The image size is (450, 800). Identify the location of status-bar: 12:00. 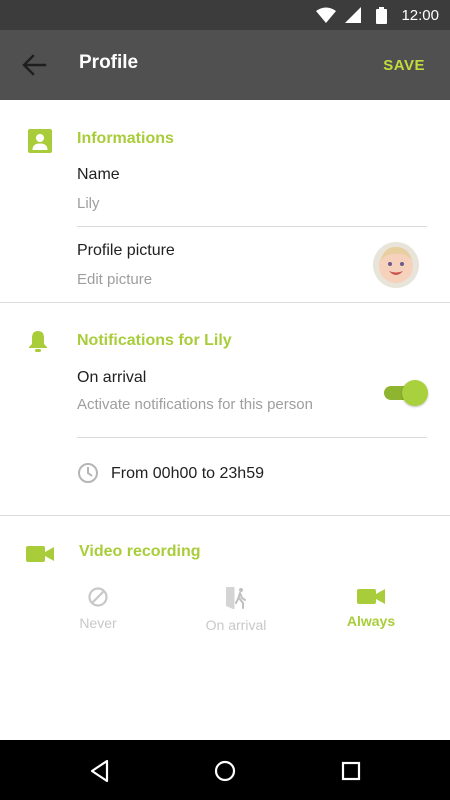
(225, 15).